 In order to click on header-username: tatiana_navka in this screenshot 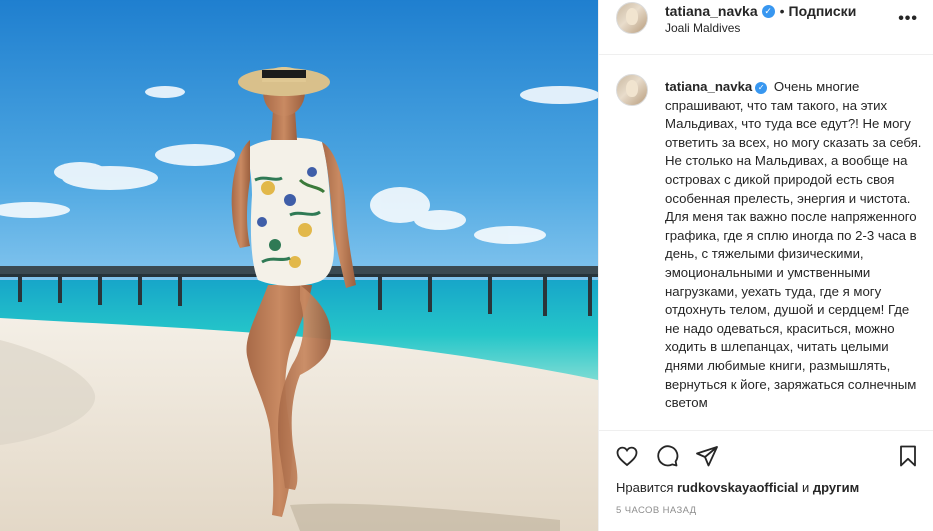, I will do `click(711, 11)`.